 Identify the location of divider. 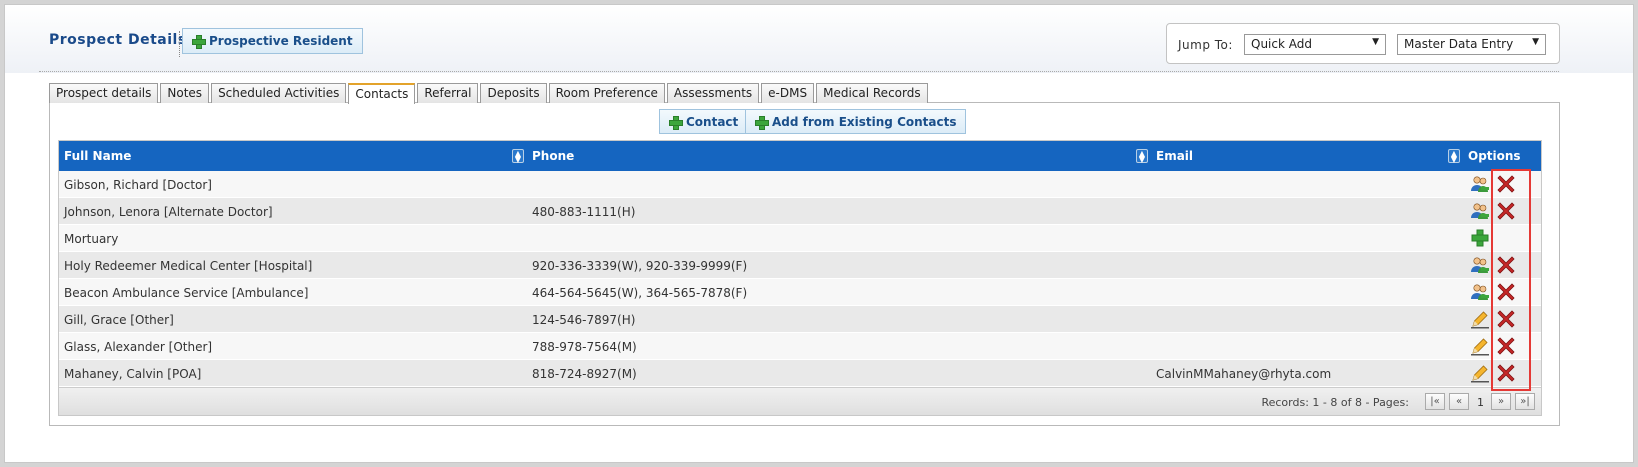
(799, 71).